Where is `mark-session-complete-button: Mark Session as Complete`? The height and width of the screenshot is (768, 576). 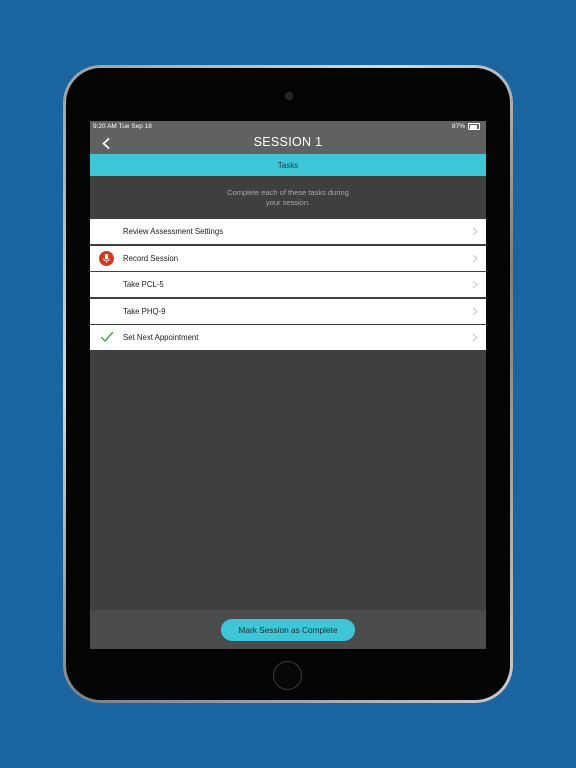 mark-session-complete-button: Mark Session as Complete is located at coordinates (288, 630).